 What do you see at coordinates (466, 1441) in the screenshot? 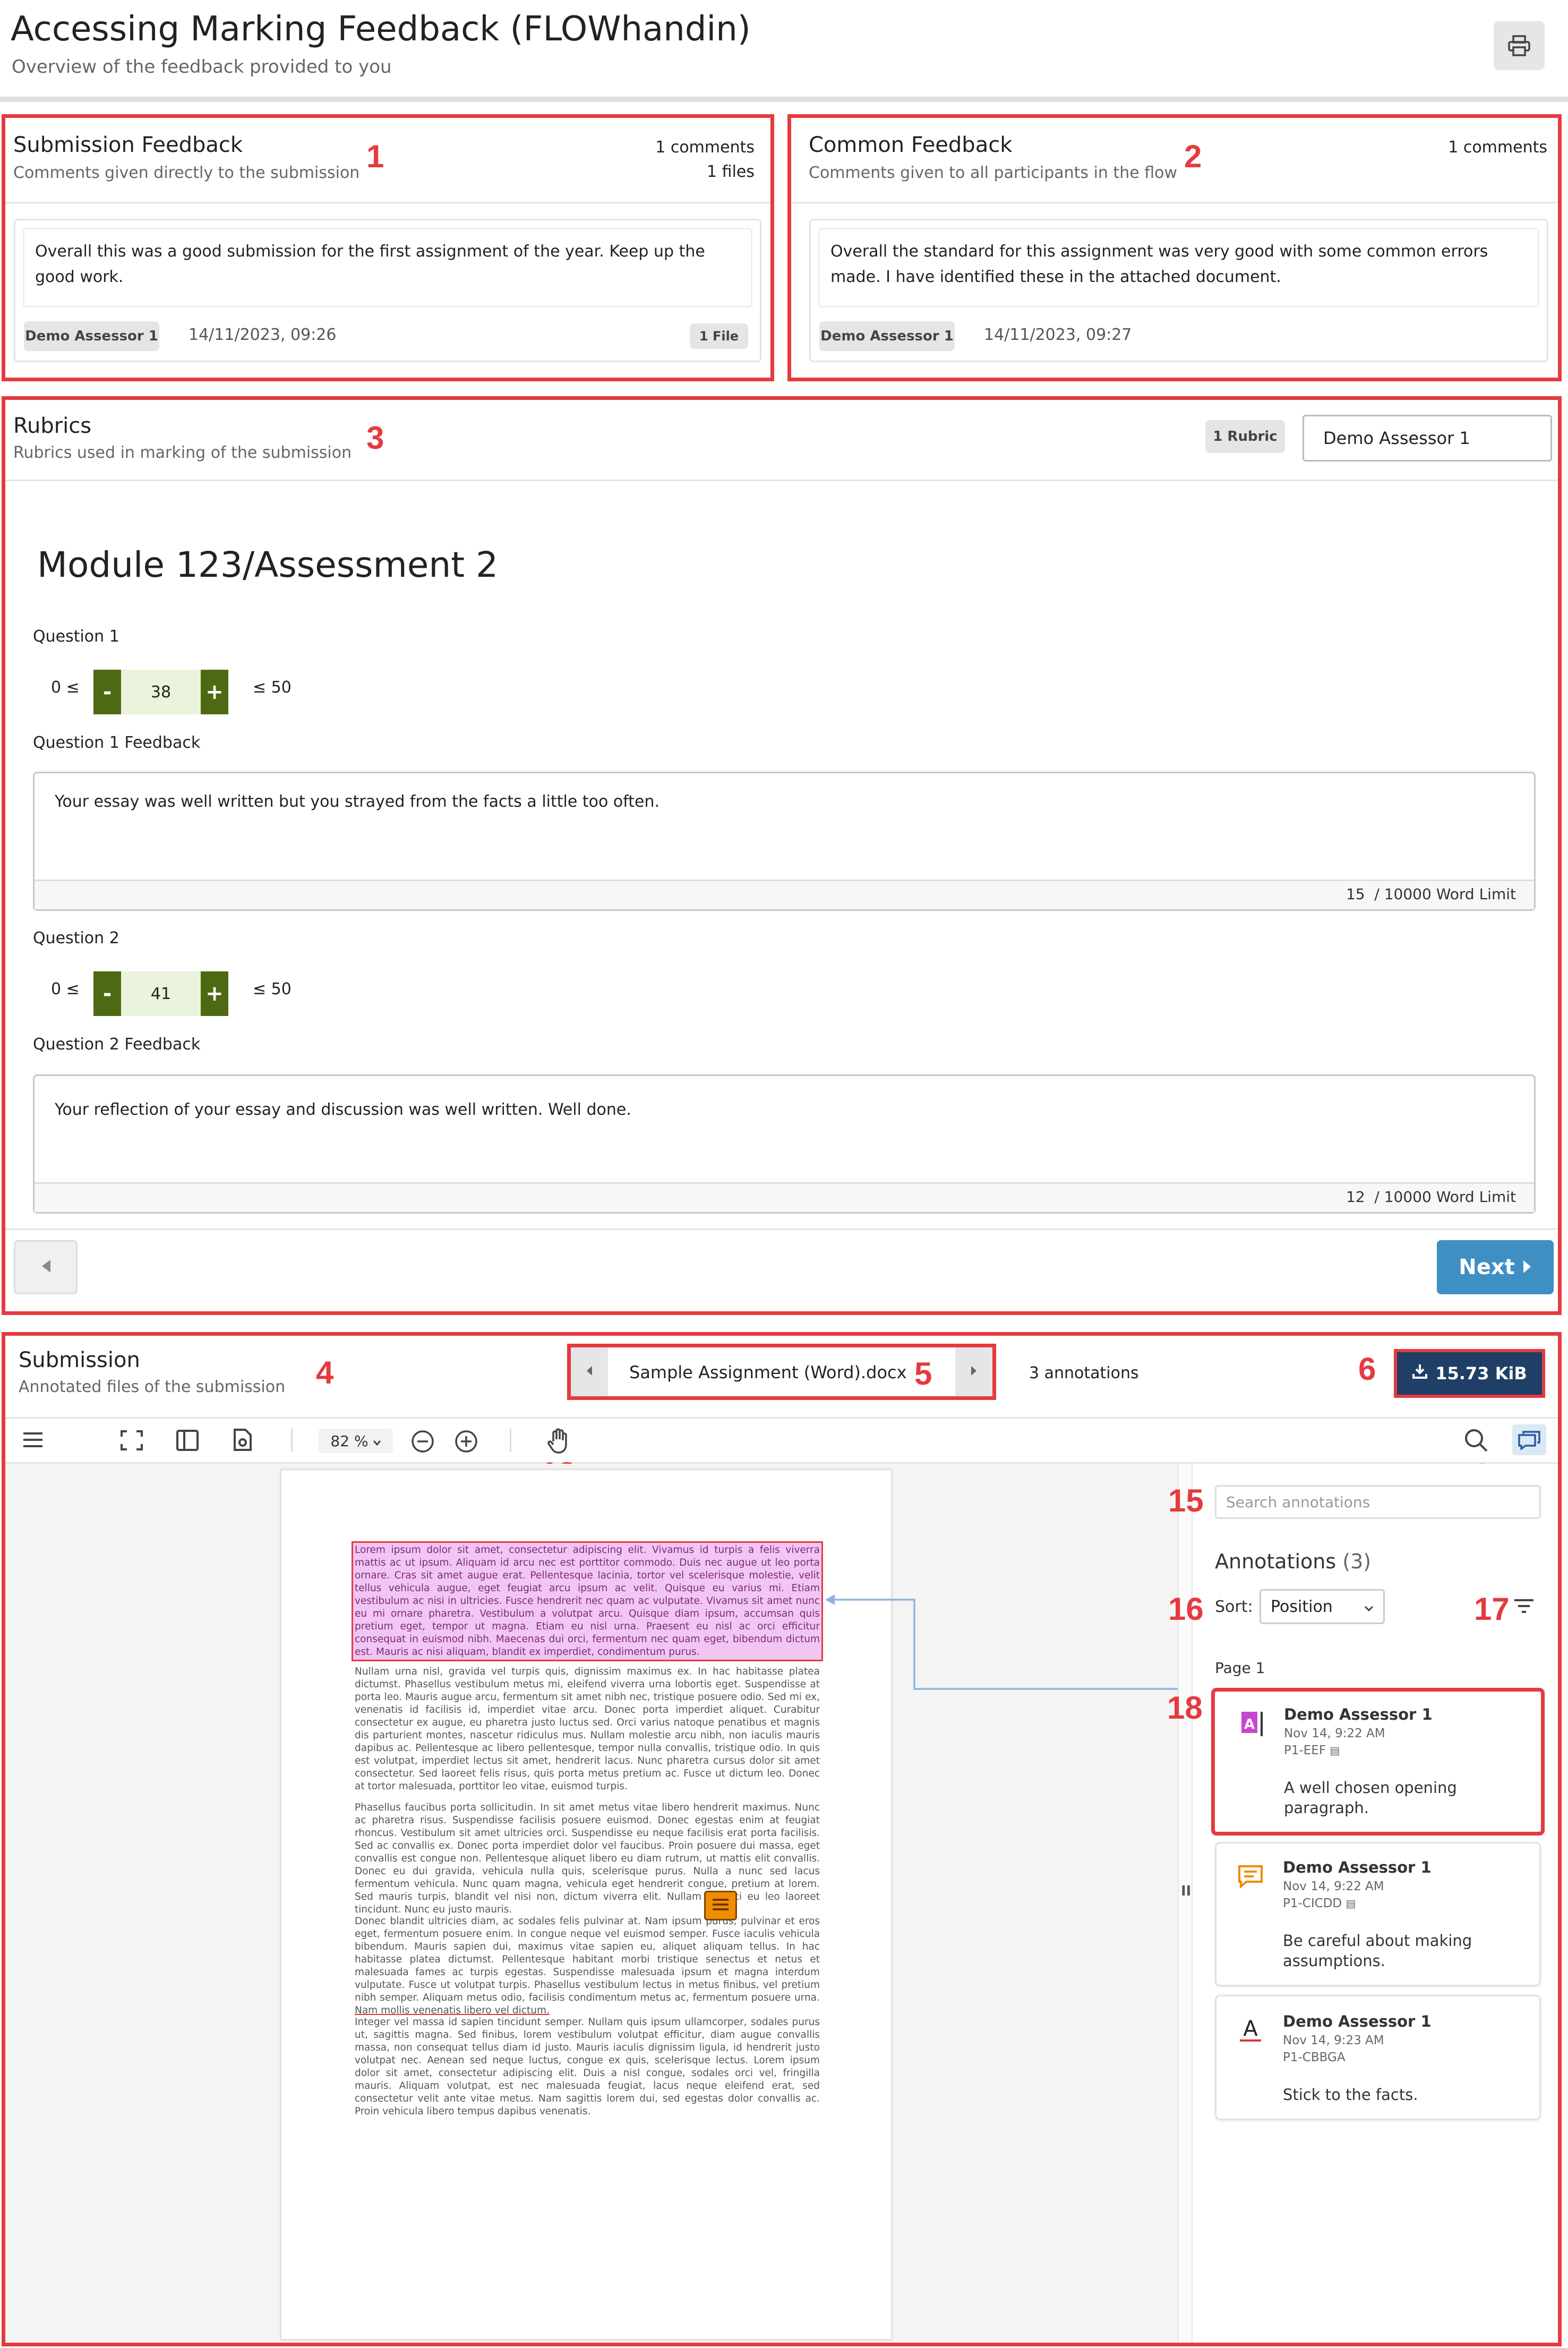
I see `zoom-in-icon` at bounding box center [466, 1441].